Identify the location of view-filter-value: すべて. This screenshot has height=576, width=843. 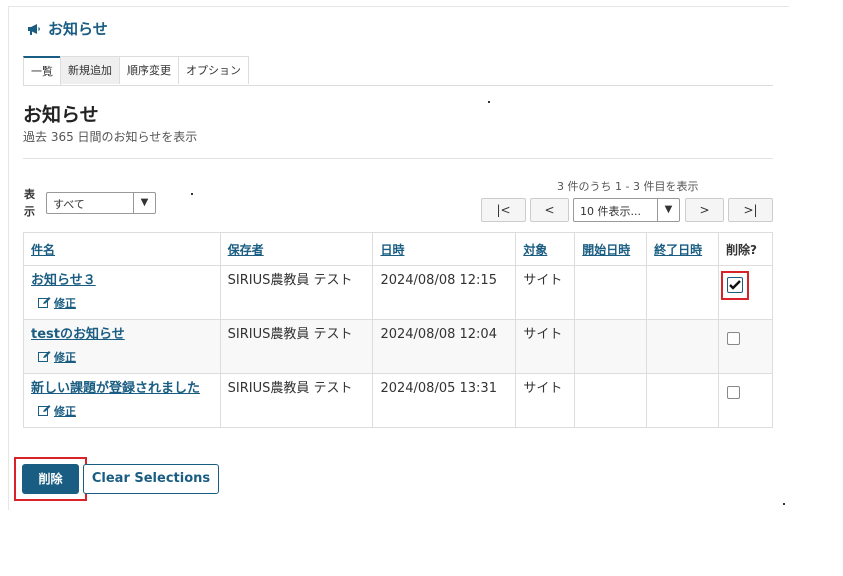
(69, 204).